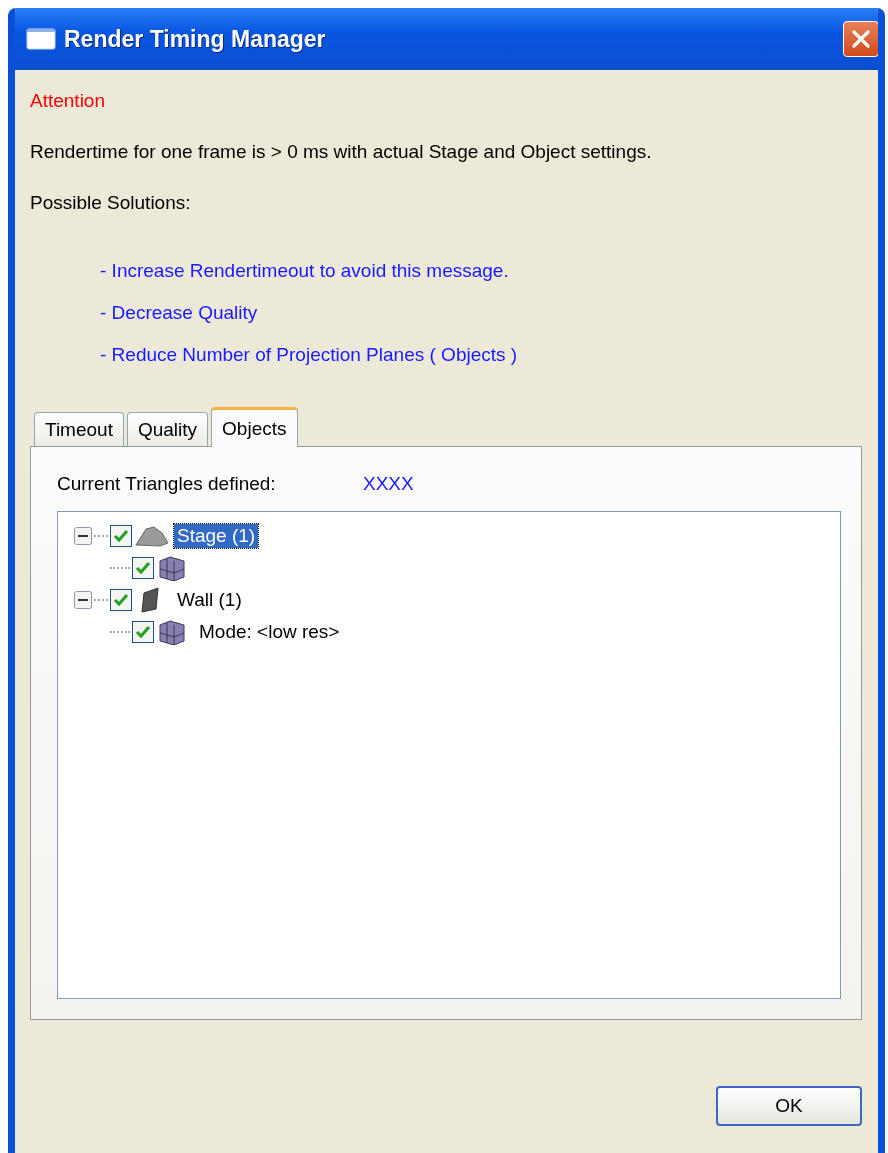  I want to click on tab: Objects, so click(254, 427).